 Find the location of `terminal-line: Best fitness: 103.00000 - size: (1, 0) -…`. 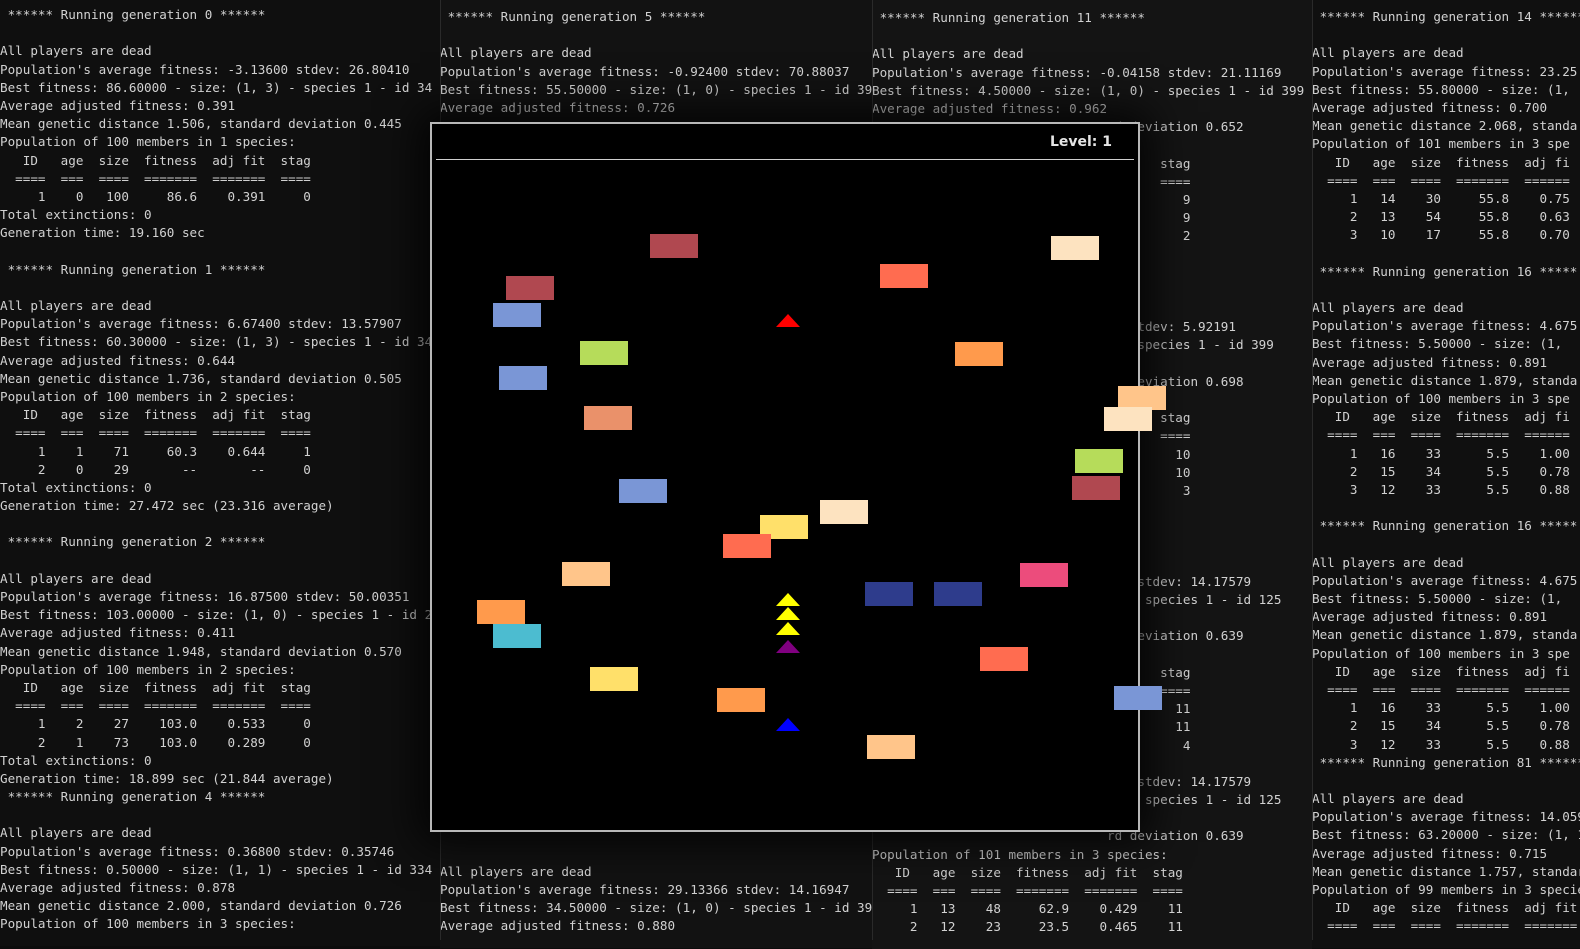

terminal-line: Best fitness: 103.00000 - size: (1, 0) -… is located at coordinates (216, 615).